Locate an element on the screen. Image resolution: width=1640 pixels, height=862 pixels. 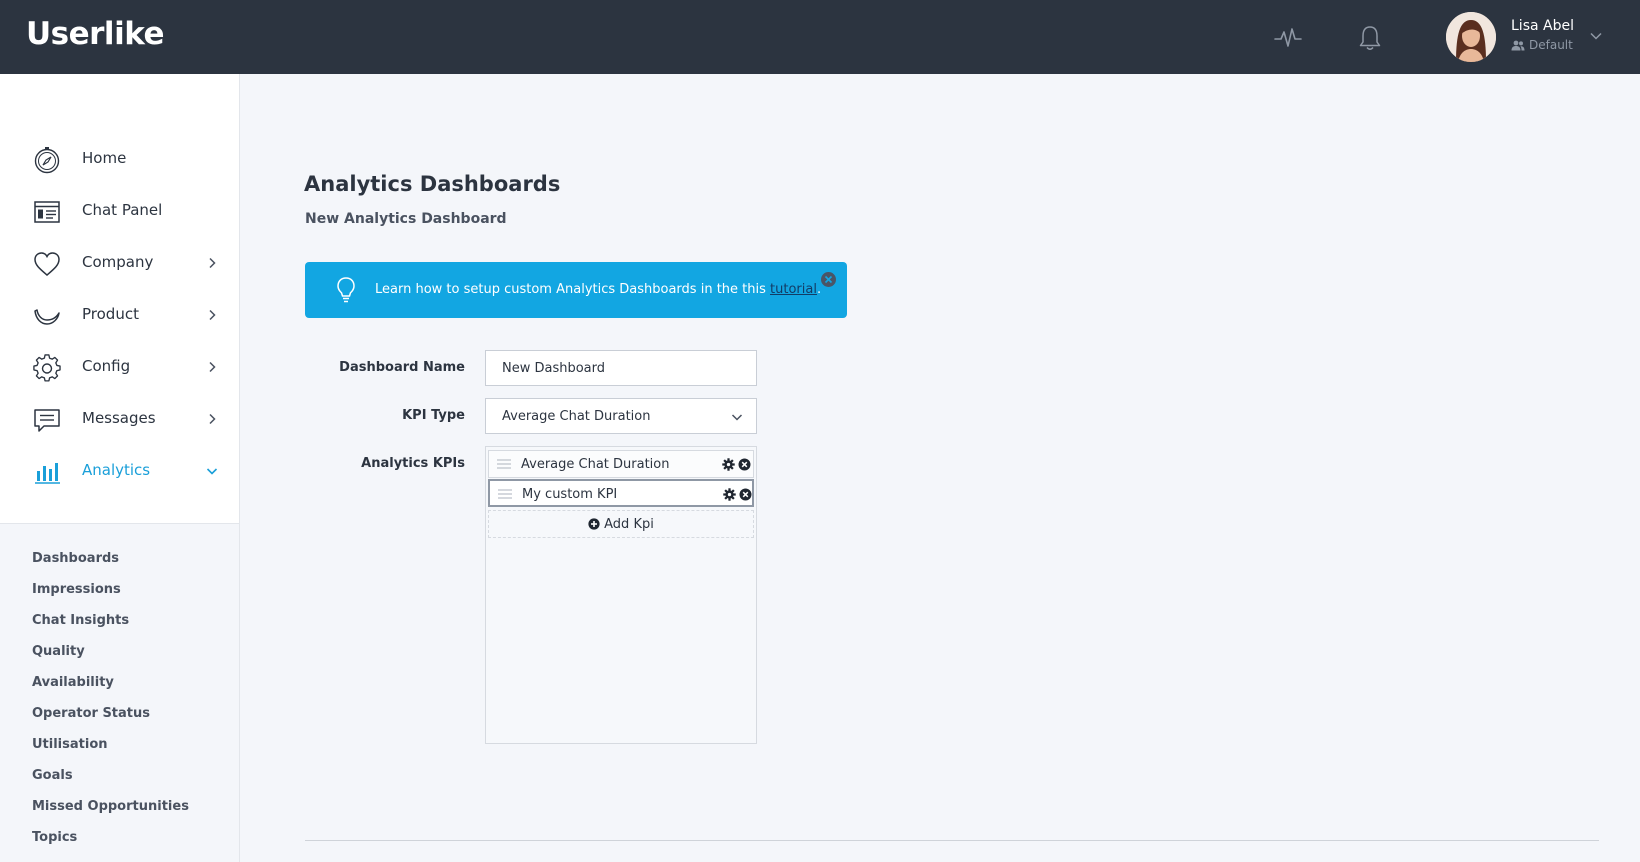
kpi-type-value: Average Chat Duration is located at coordinates (576, 416).